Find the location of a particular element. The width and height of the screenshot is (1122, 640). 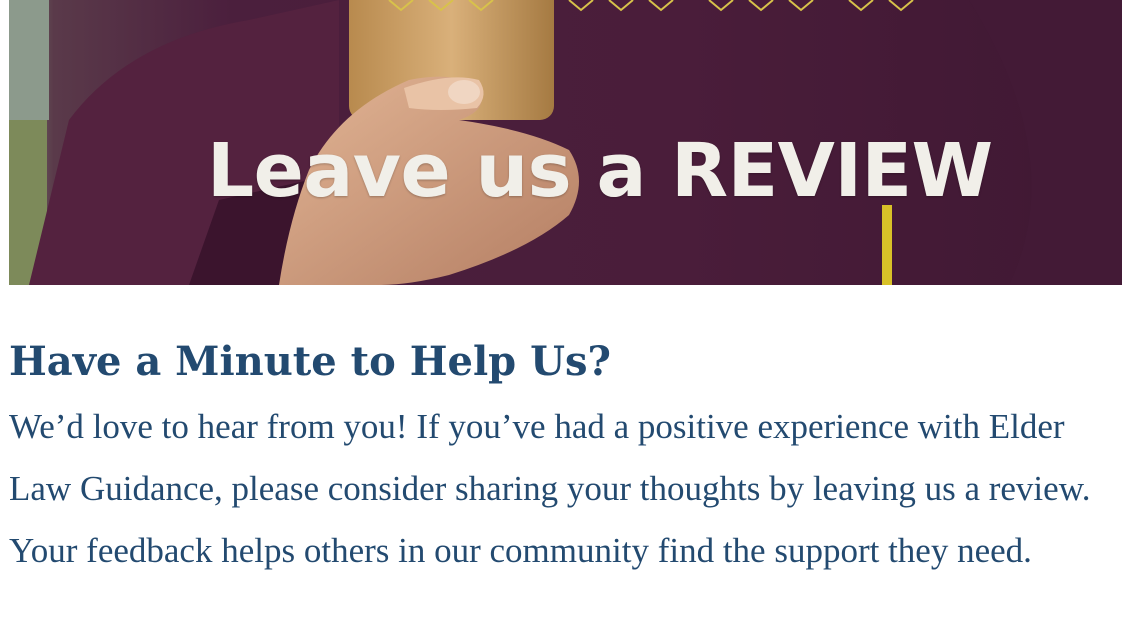

scenery-sky is located at coordinates (29, 60).